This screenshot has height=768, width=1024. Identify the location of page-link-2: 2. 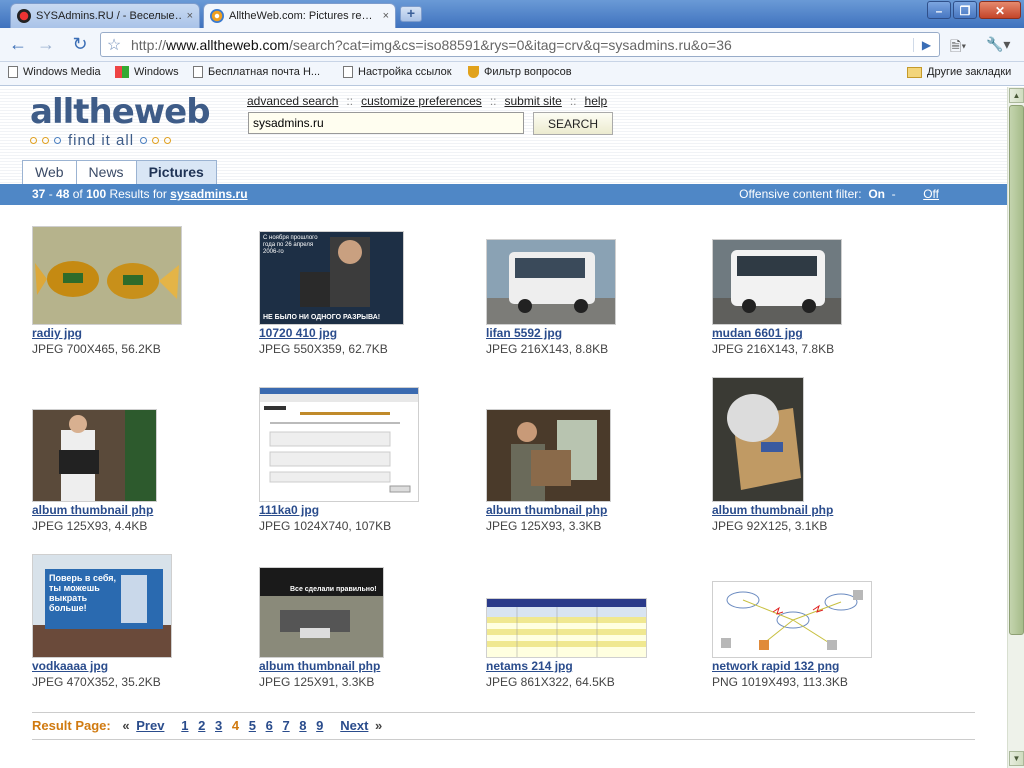
(201, 725).